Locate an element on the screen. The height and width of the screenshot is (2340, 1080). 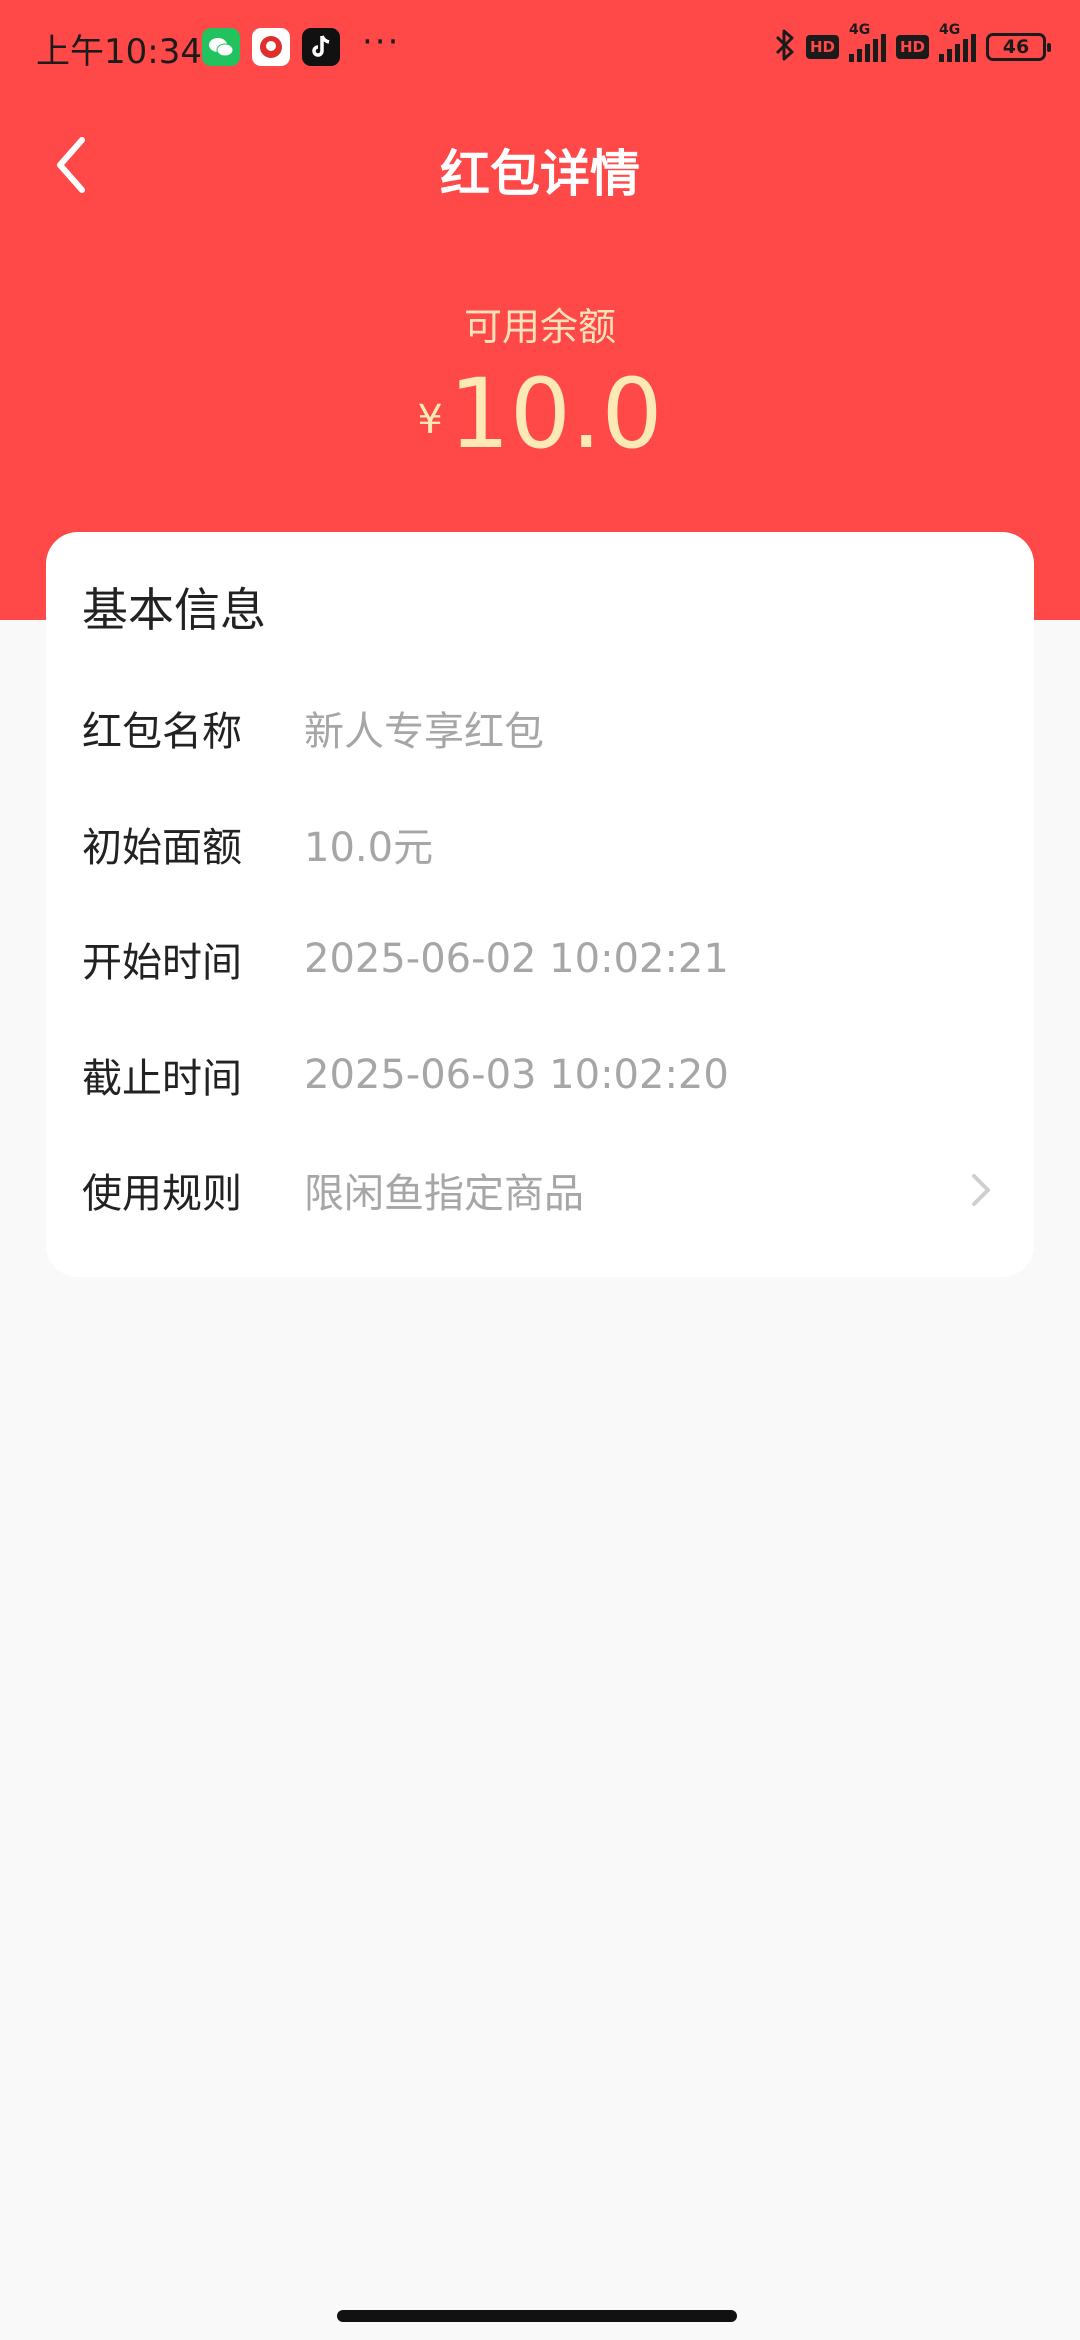
currency-symbol: ¥ is located at coordinates (430, 420).